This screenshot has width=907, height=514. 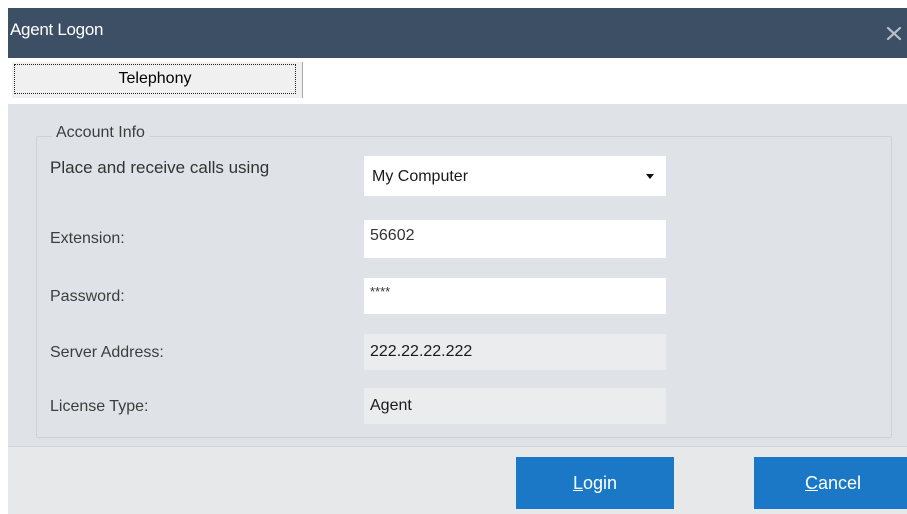 What do you see at coordinates (100, 133) in the screenshot?
I see `account-info-legend: Account Info` at bounding box center [100, 133].